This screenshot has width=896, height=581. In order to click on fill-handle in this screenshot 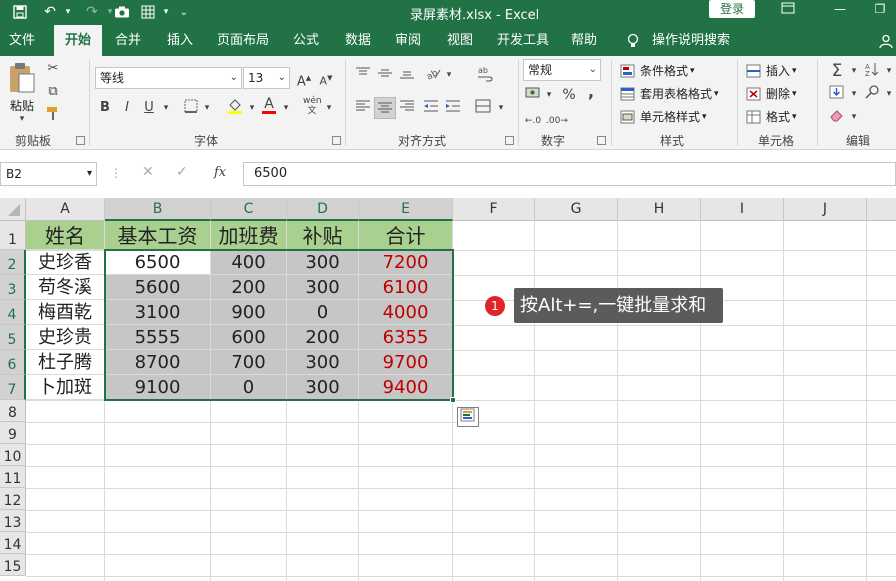, I will do `click(453, 400)`.